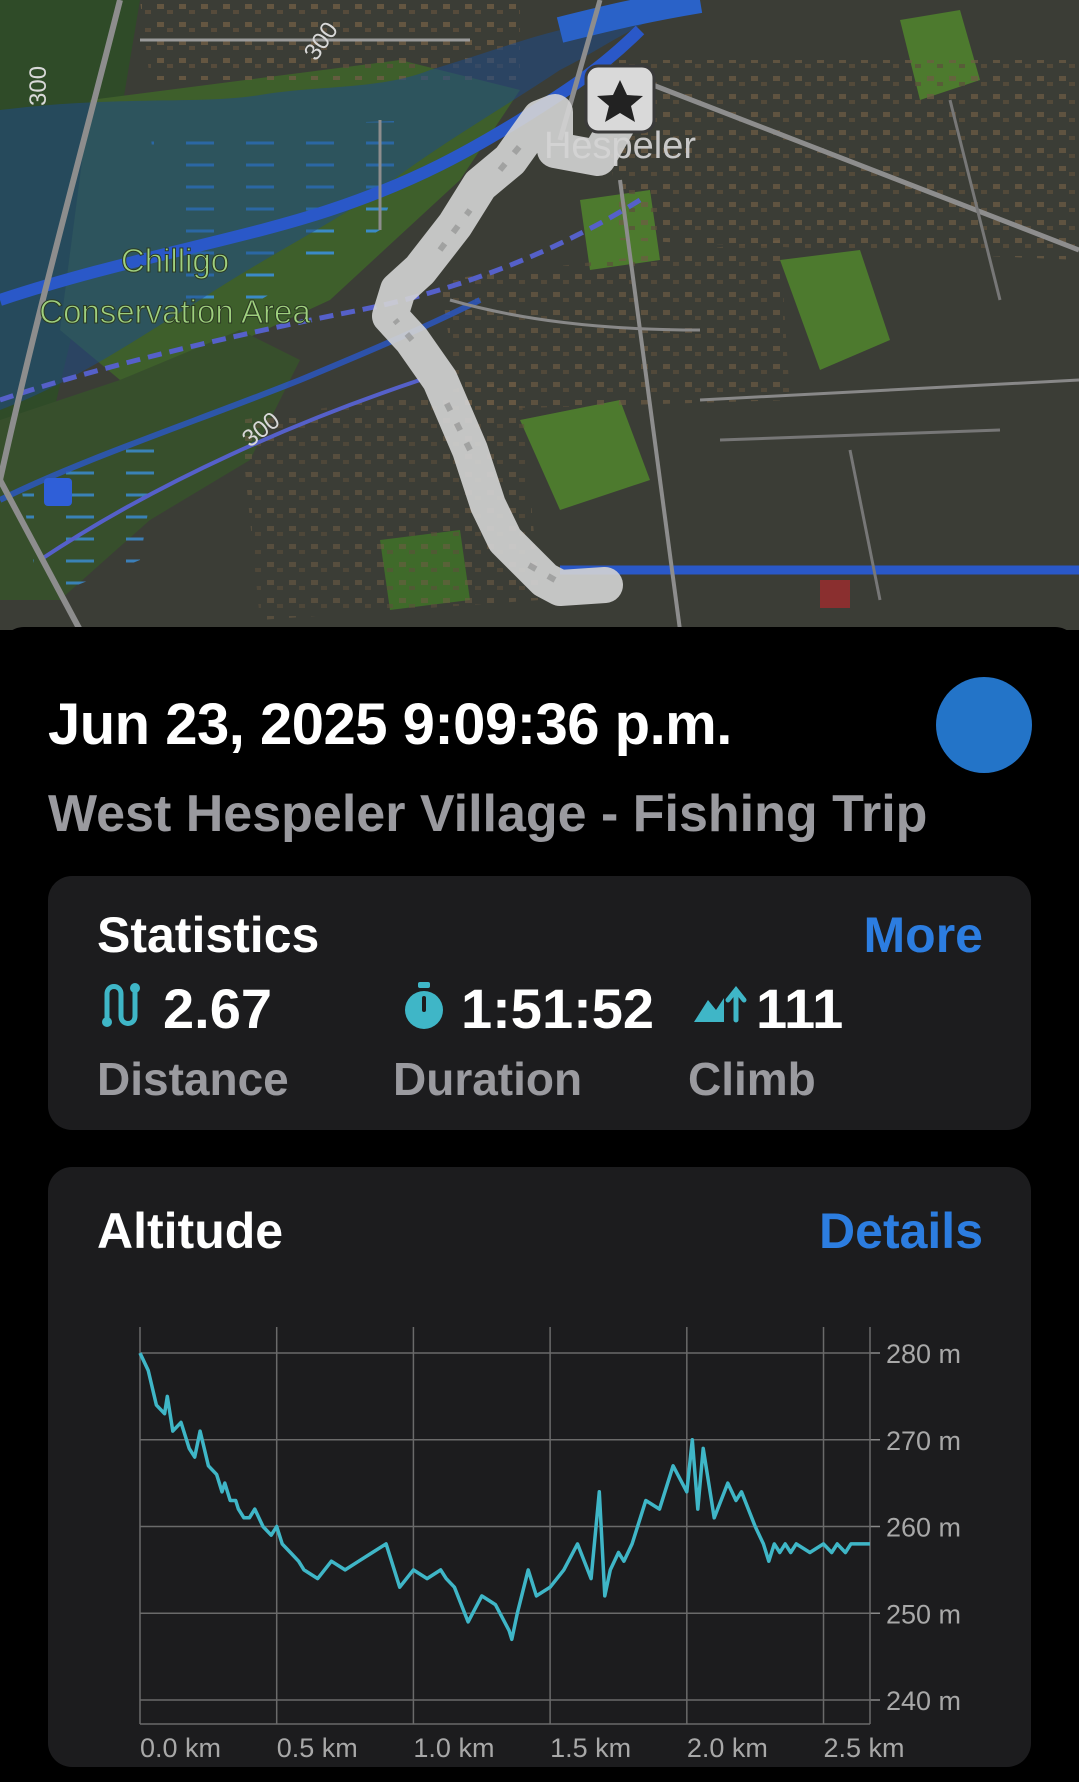  What do you see at coordinates (984, 725) in the screenshot?
I see `track-color-swatch` at bounding box center [984, 725].